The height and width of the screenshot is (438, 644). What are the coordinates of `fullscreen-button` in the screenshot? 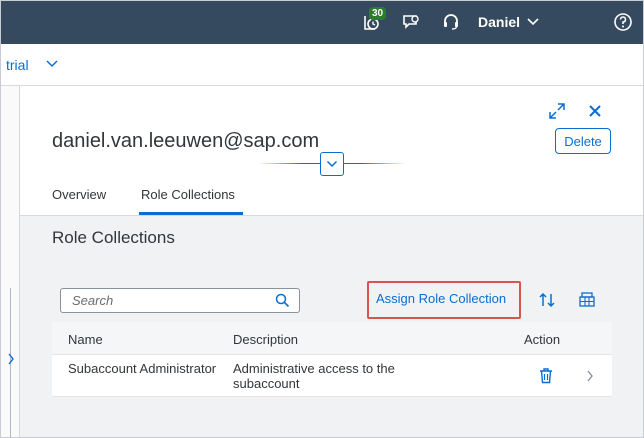 It's located at (557, 111).